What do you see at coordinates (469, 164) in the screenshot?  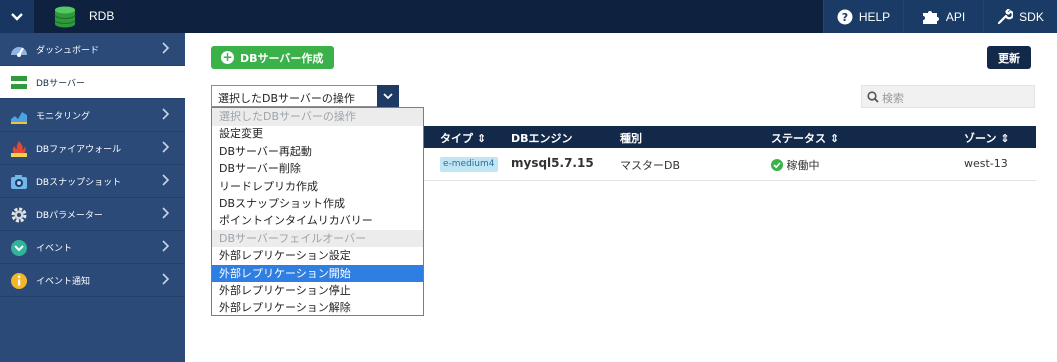 I see `type-badge: e-medium4` at bounding box center [469, 164].